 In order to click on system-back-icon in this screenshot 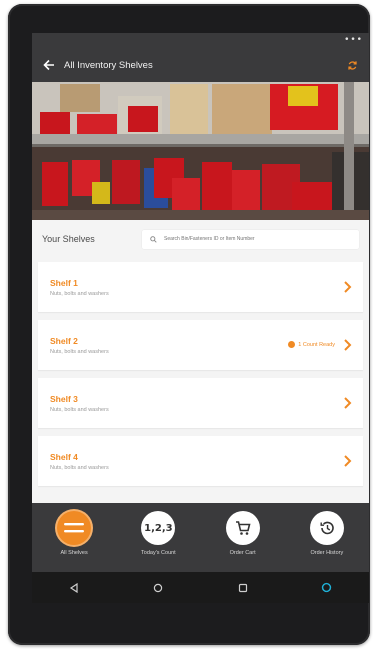, I will do `click(74, 588)`.